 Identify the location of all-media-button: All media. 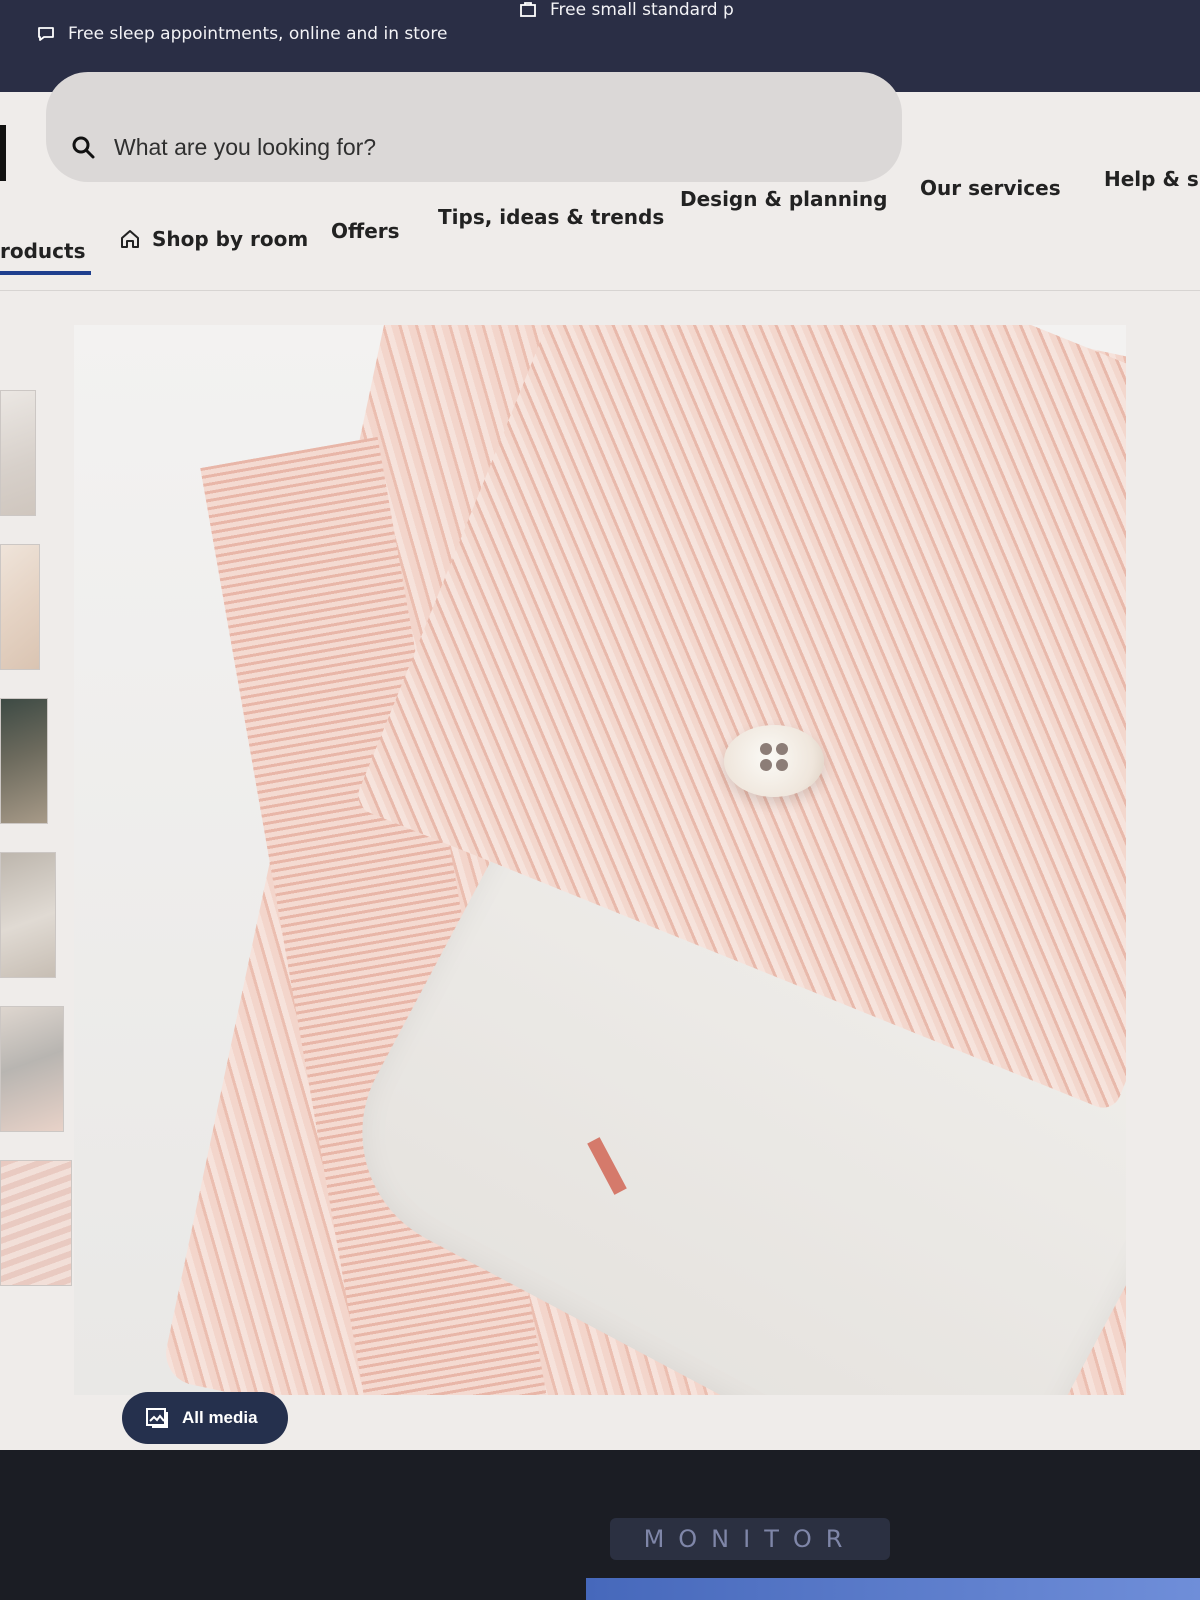
(205, 1418).